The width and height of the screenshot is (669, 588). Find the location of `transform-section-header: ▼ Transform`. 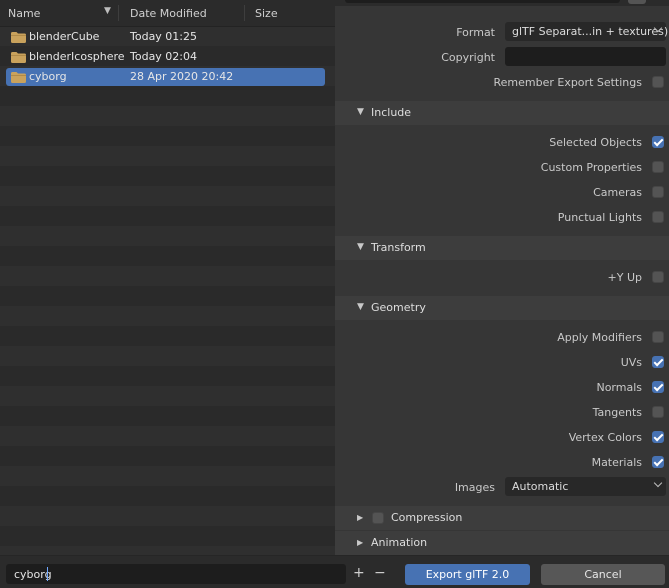

transform-section-header: ▼ Transform is located at coordinates (502, 248).